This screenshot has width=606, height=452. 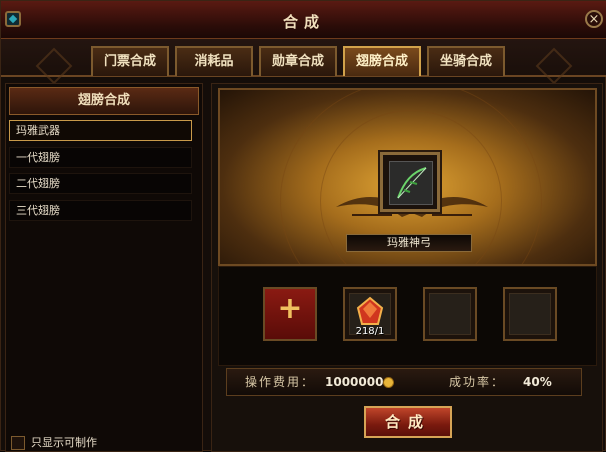 I want to click on cost-label: 操作费用：, so click(x=280, y=382).